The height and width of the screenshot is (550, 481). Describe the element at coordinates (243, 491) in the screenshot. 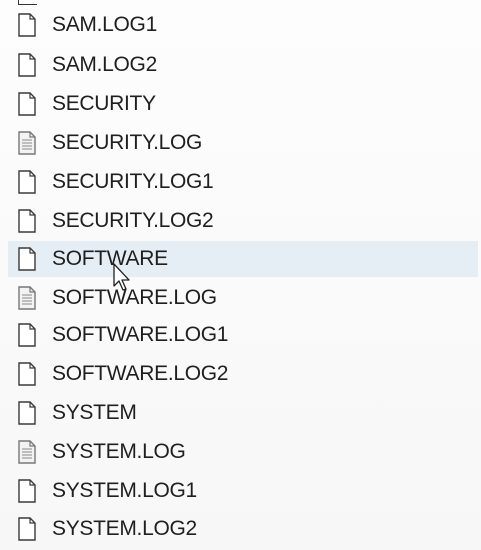

I see `file-row: SYSTEM.LOG1` at that location.